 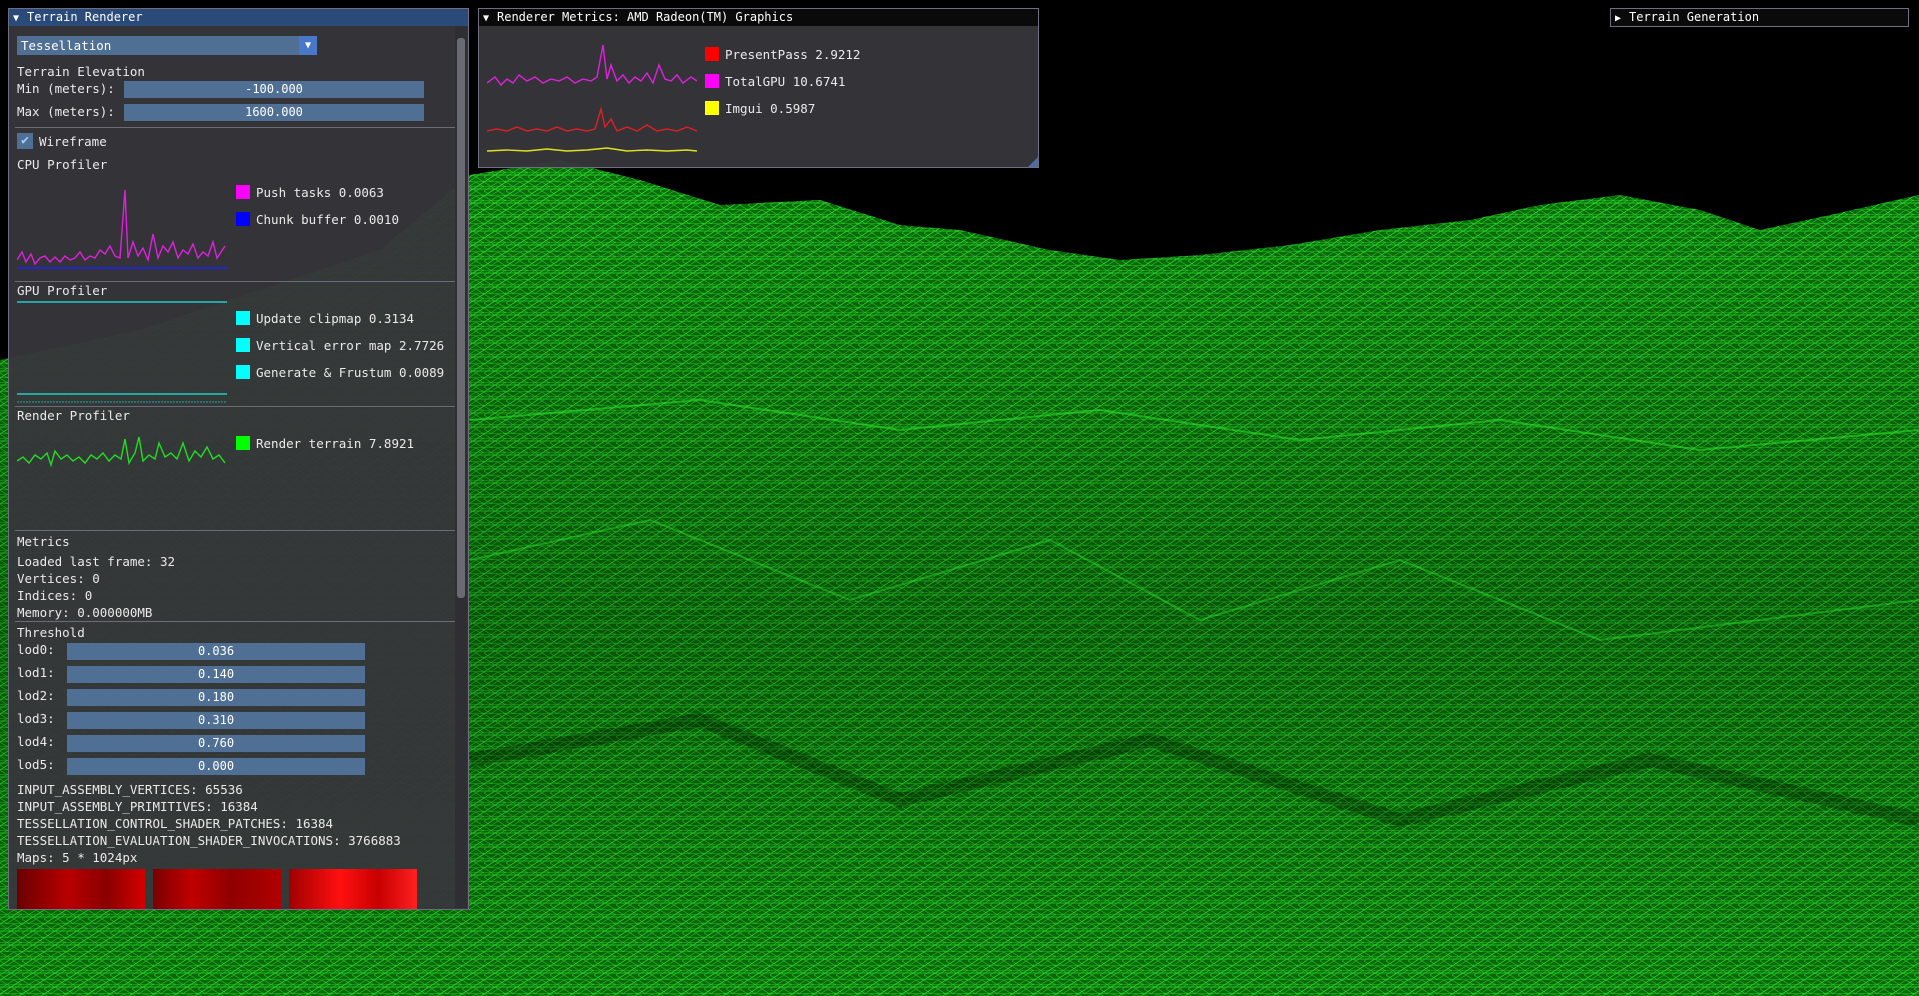 I want to click on gpu-profiler-plot, so click(x=122, y=352).